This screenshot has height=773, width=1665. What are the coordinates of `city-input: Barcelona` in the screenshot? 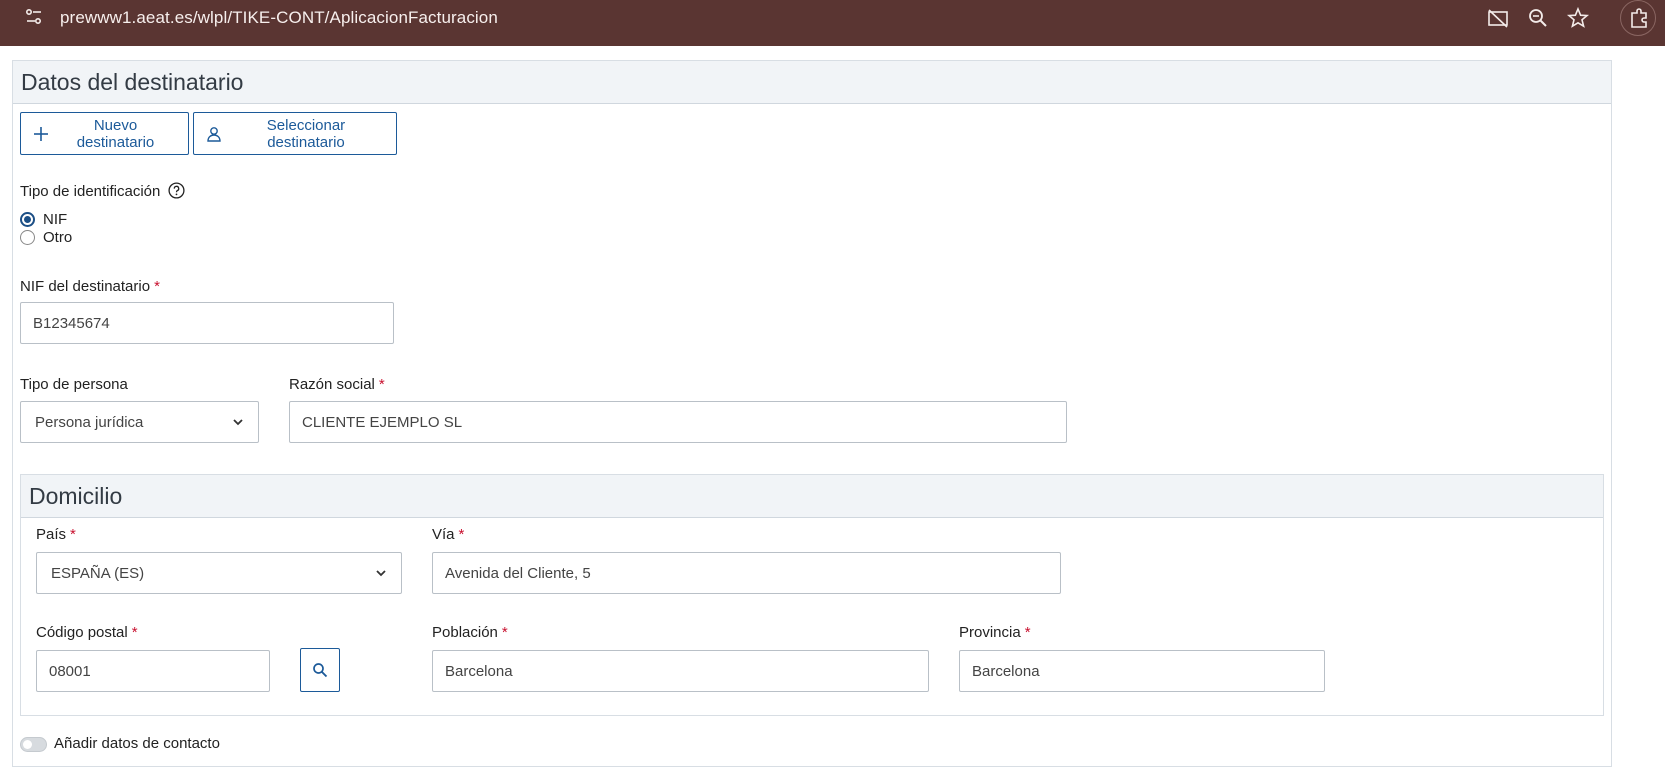 It's located at (680, 671).